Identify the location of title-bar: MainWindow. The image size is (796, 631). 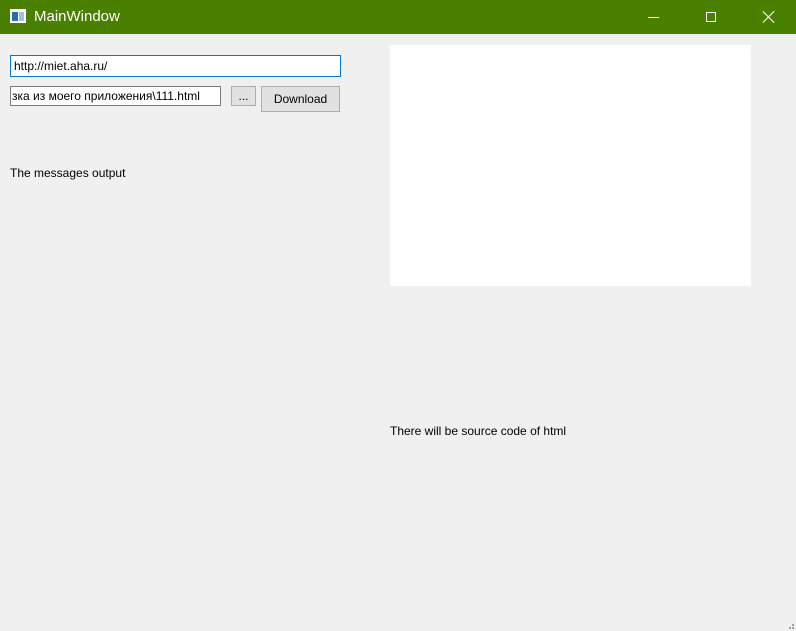
(398, 17).